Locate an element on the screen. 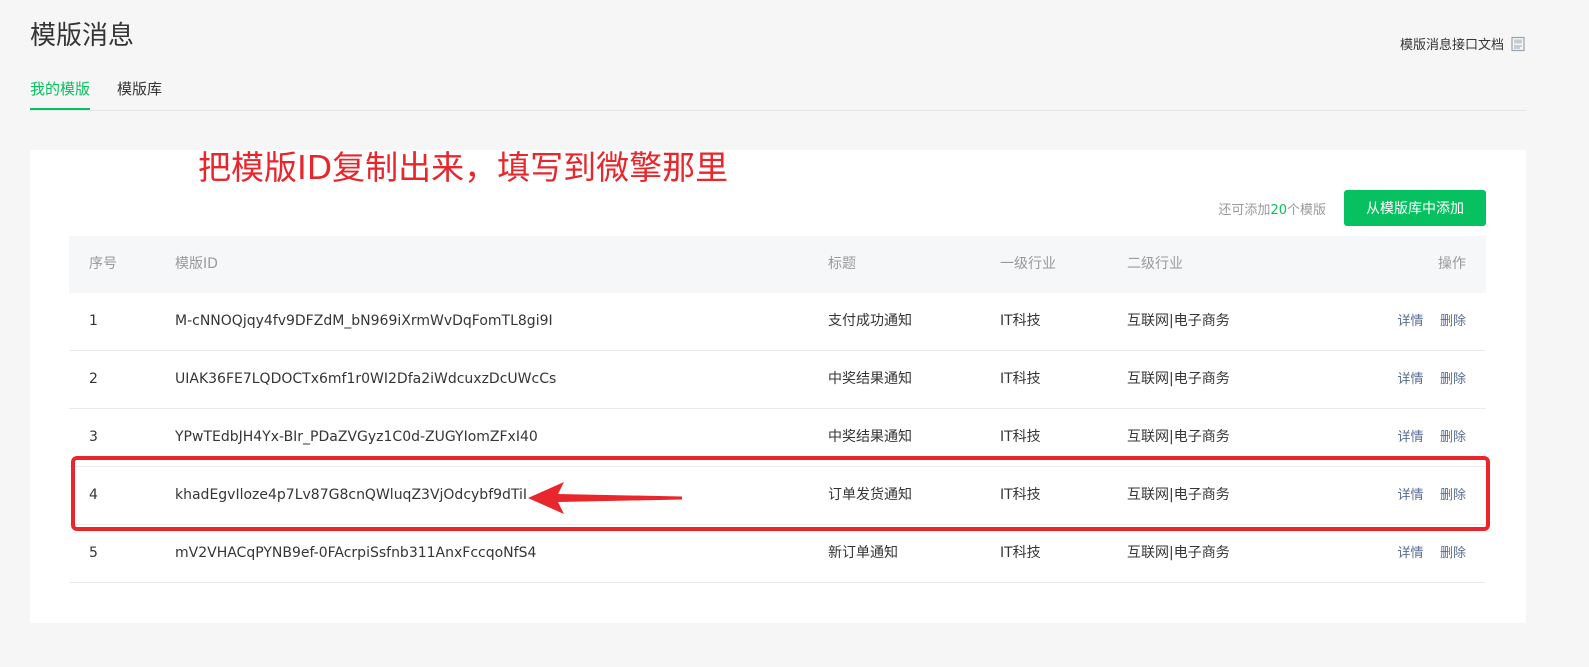  header-industry2: 二级行业 is located at coordinates (1155, 264).